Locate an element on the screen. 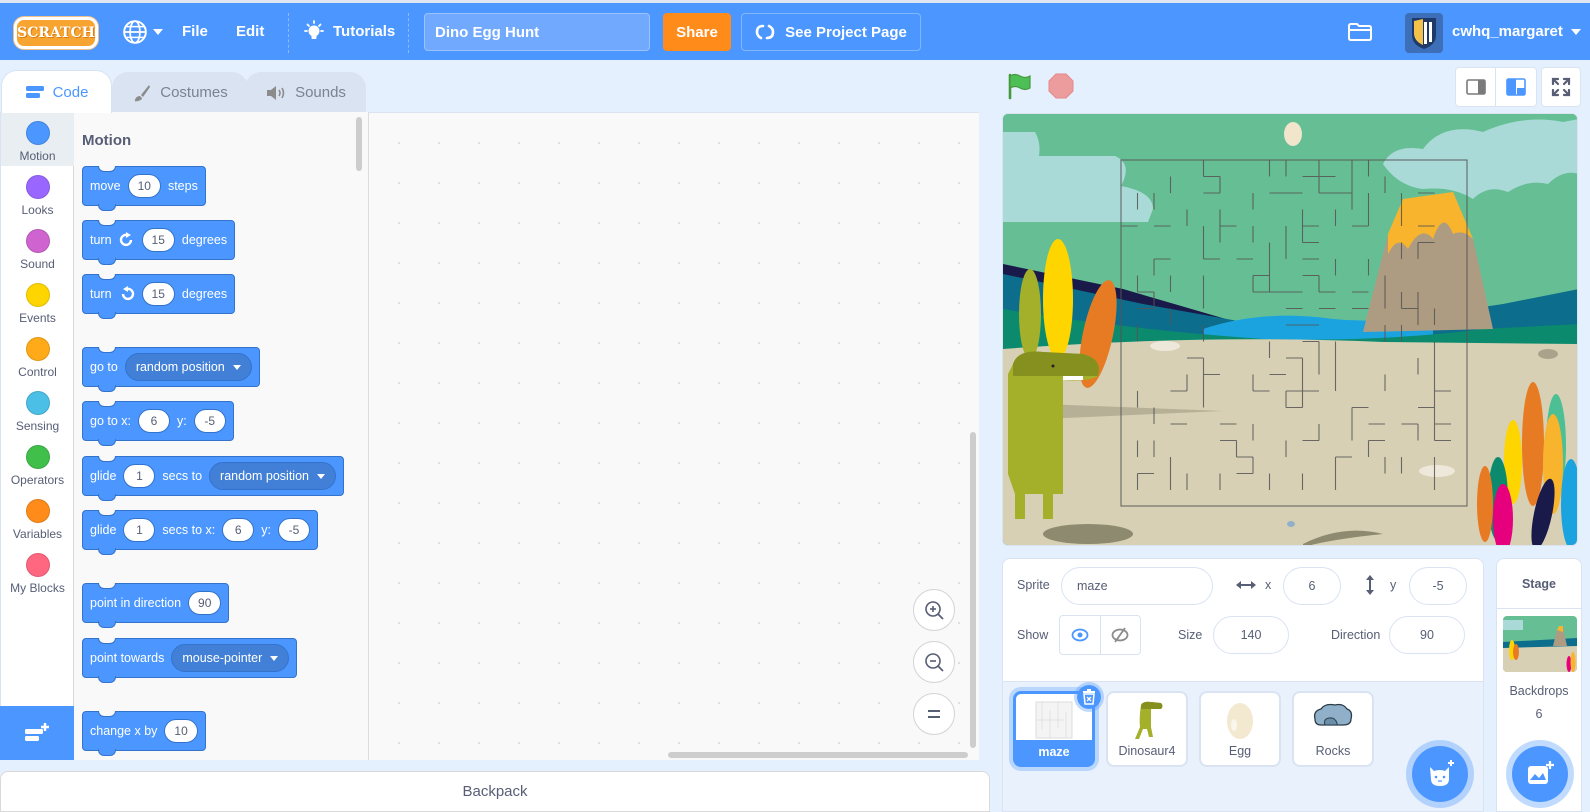 This screenshot has height=812, width=1590. dinosaur-eye is located at coordinates (1053, 366).